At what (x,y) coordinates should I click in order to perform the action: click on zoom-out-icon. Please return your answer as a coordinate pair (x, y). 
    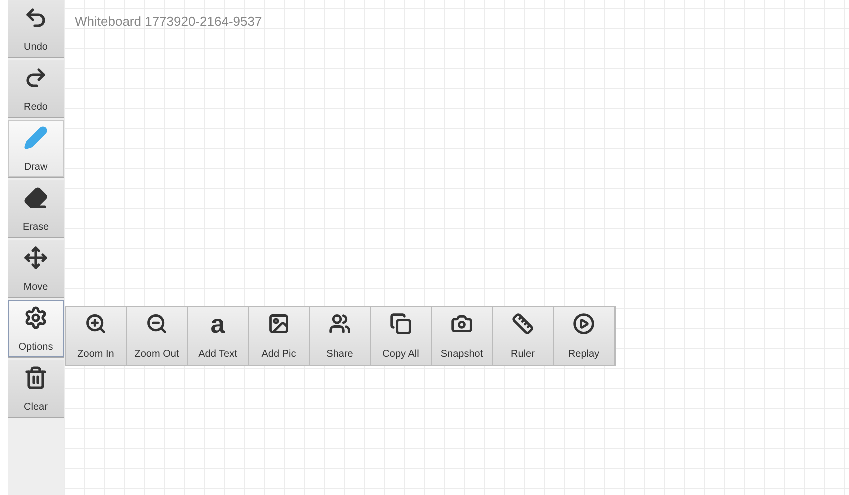
    Looking at the image, I should click on (157, 324).